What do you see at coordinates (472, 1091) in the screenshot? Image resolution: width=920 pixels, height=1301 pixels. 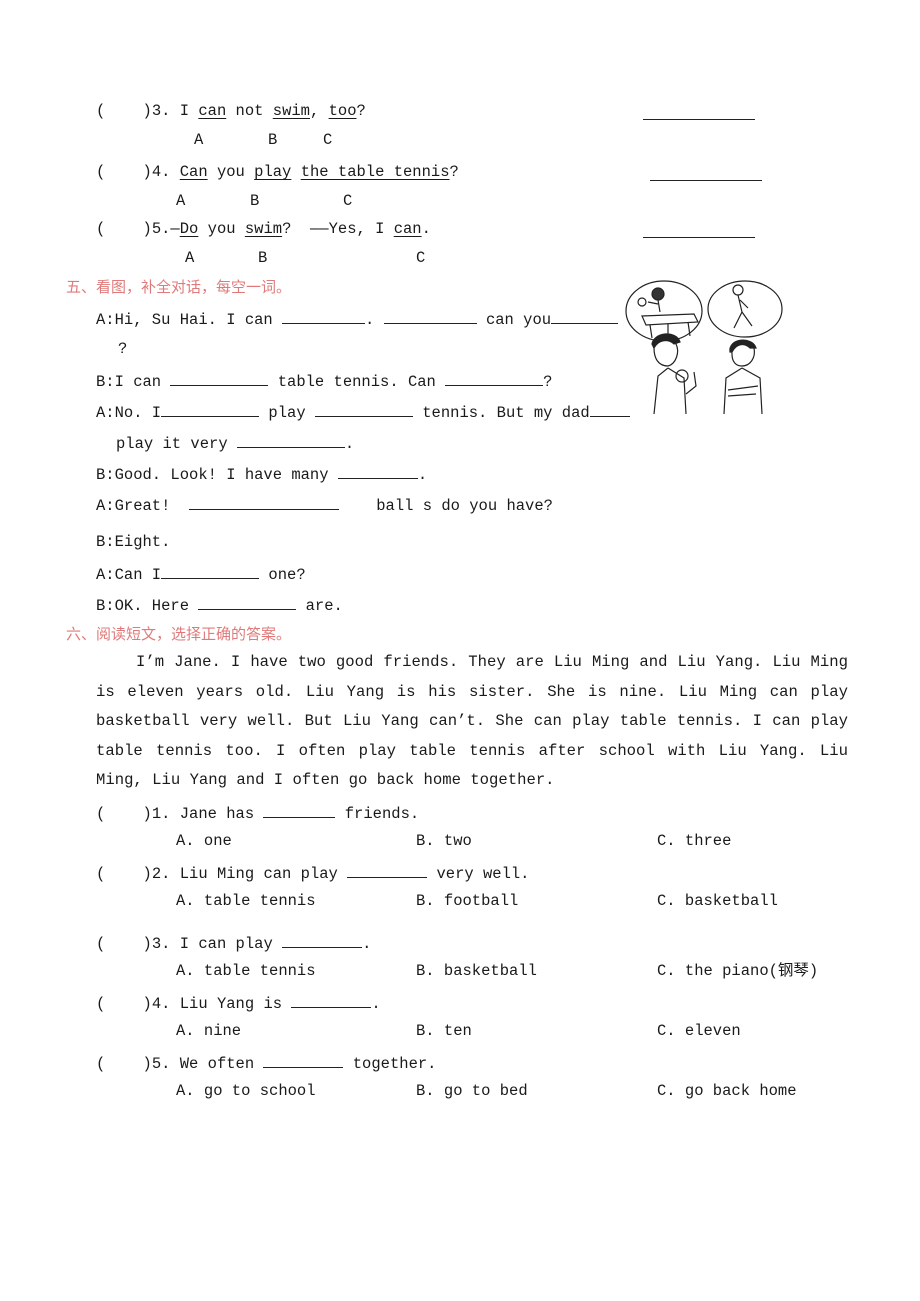 I see `option-b: B. go to bed` at bounding box center [472, 1091].